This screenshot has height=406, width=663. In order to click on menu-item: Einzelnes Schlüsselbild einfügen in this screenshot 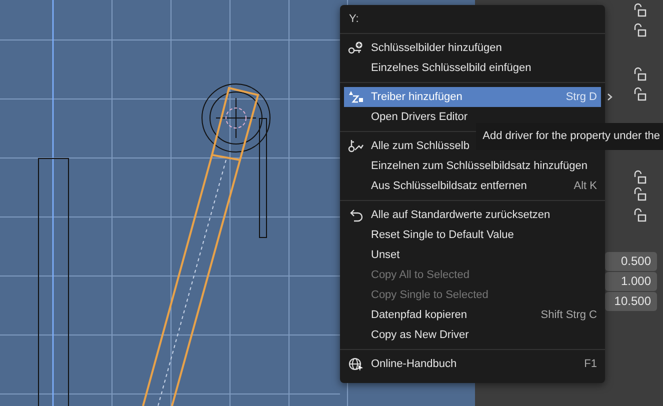, I will do `click(472, 68)`.